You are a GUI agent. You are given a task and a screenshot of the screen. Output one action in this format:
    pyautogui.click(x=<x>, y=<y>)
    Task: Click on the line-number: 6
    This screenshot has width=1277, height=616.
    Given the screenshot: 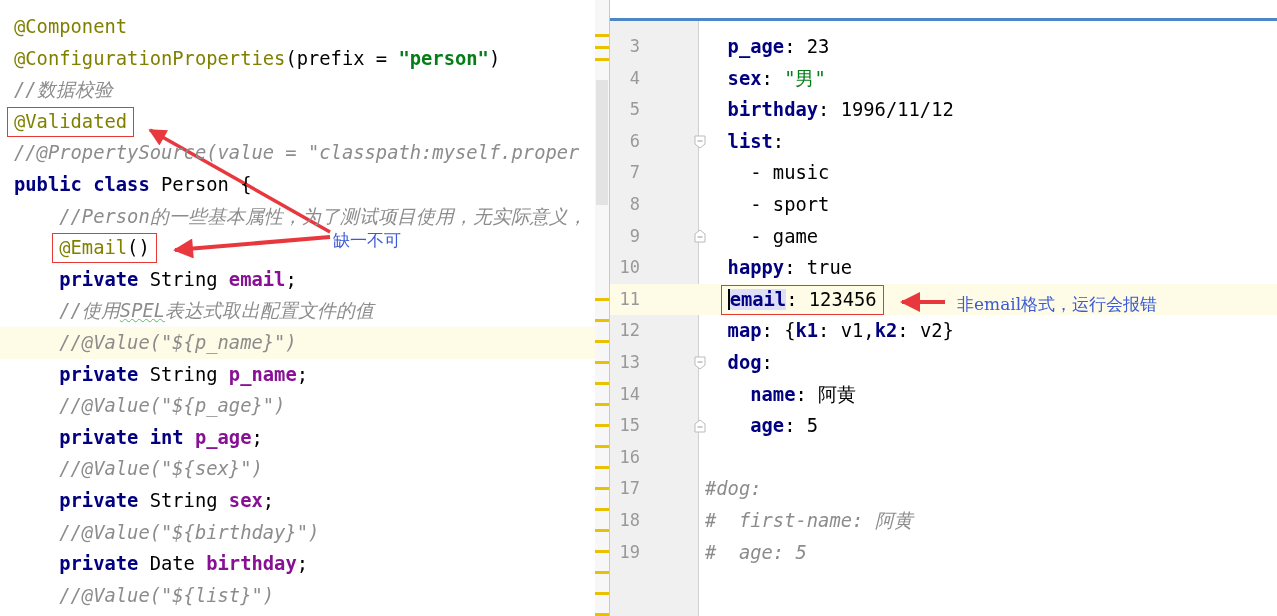 What is the action you would take?
    pyautogui.click(x=634, y=141)
    